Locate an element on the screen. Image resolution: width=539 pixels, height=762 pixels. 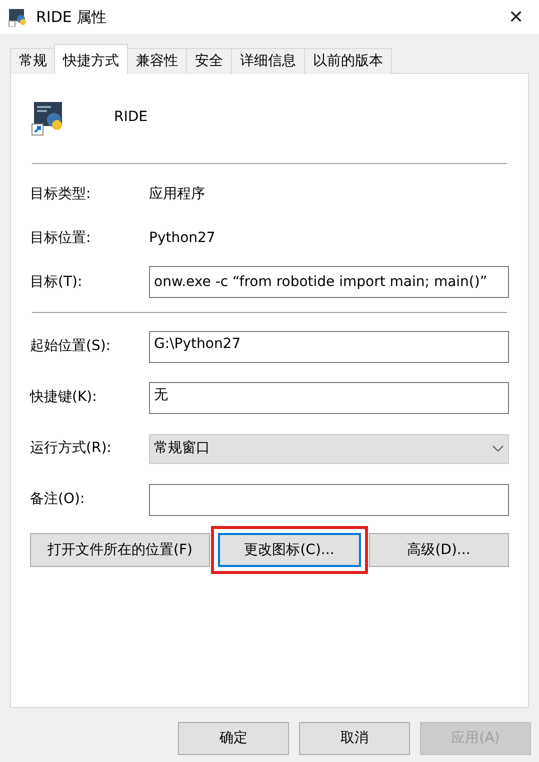
field-value: 应用程序 is located at coordinates (177, 194).